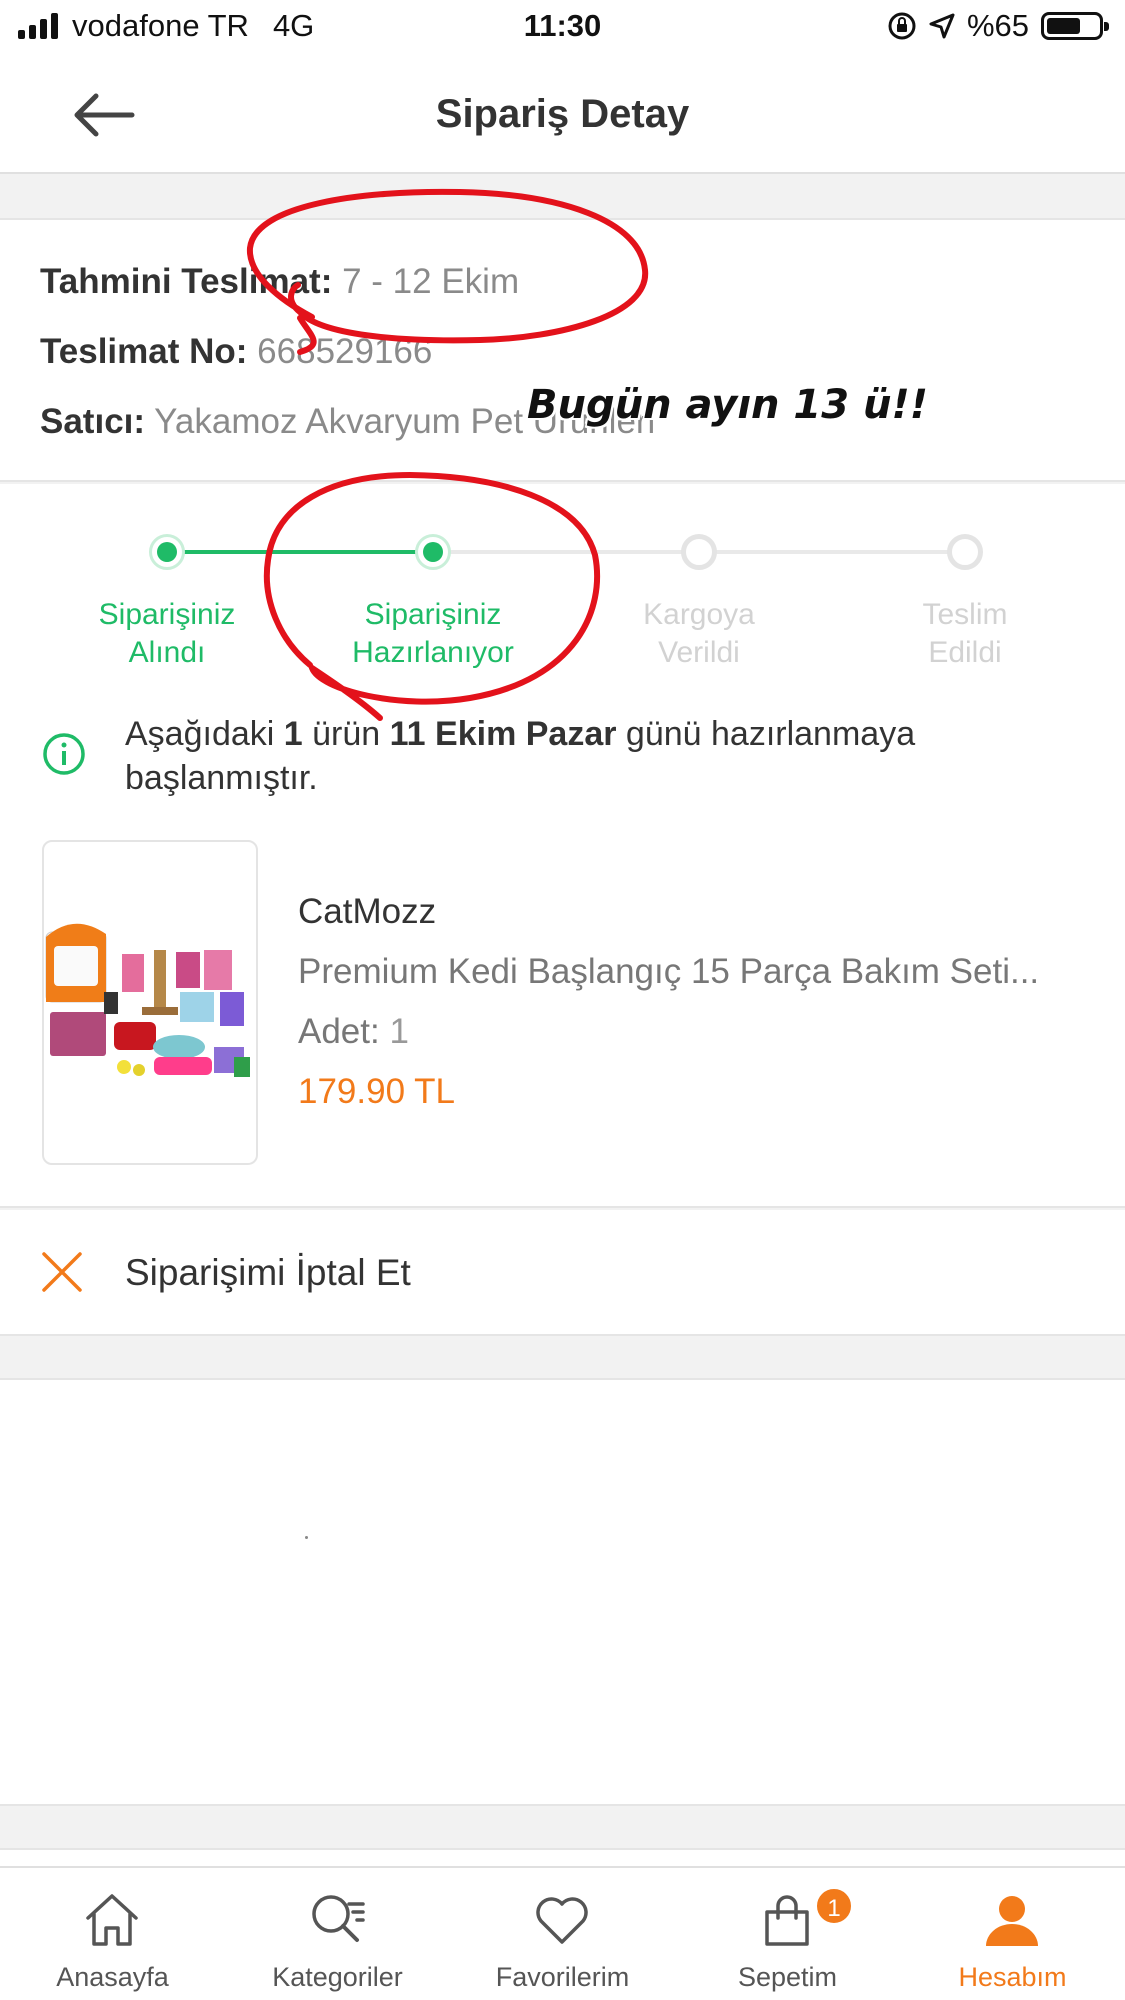 Image resolution: width=1125 pixels, height=2000 pixels. What do you see at coordinates (300, 552) in the screenshot?
I see `progress-line-done` at bounding box center [300, 552].